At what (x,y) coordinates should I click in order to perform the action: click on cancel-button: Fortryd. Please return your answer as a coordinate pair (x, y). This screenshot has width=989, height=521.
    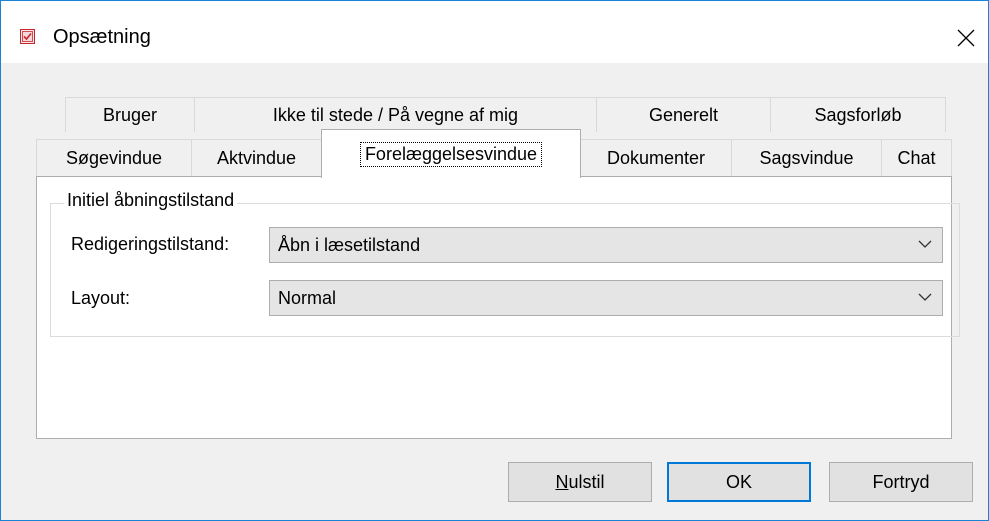
    Looking at the image, I should click on (901, 482).